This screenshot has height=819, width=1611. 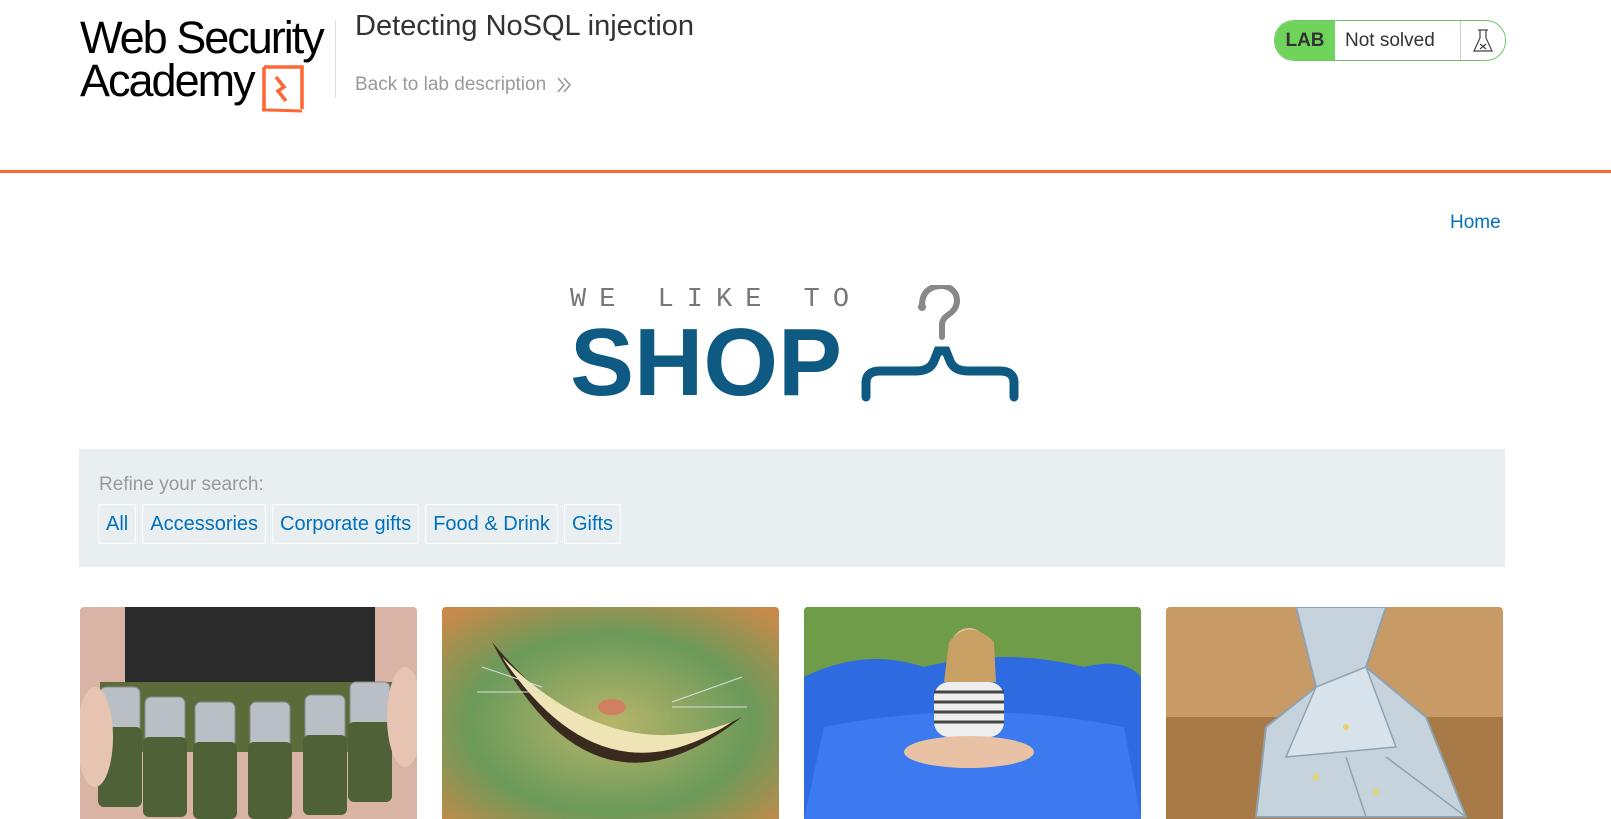 What do you see at coordinates (1397, 40) in the screenshot?
I see `badge-status-text: Not solved` at bounding box center [1397, 40].